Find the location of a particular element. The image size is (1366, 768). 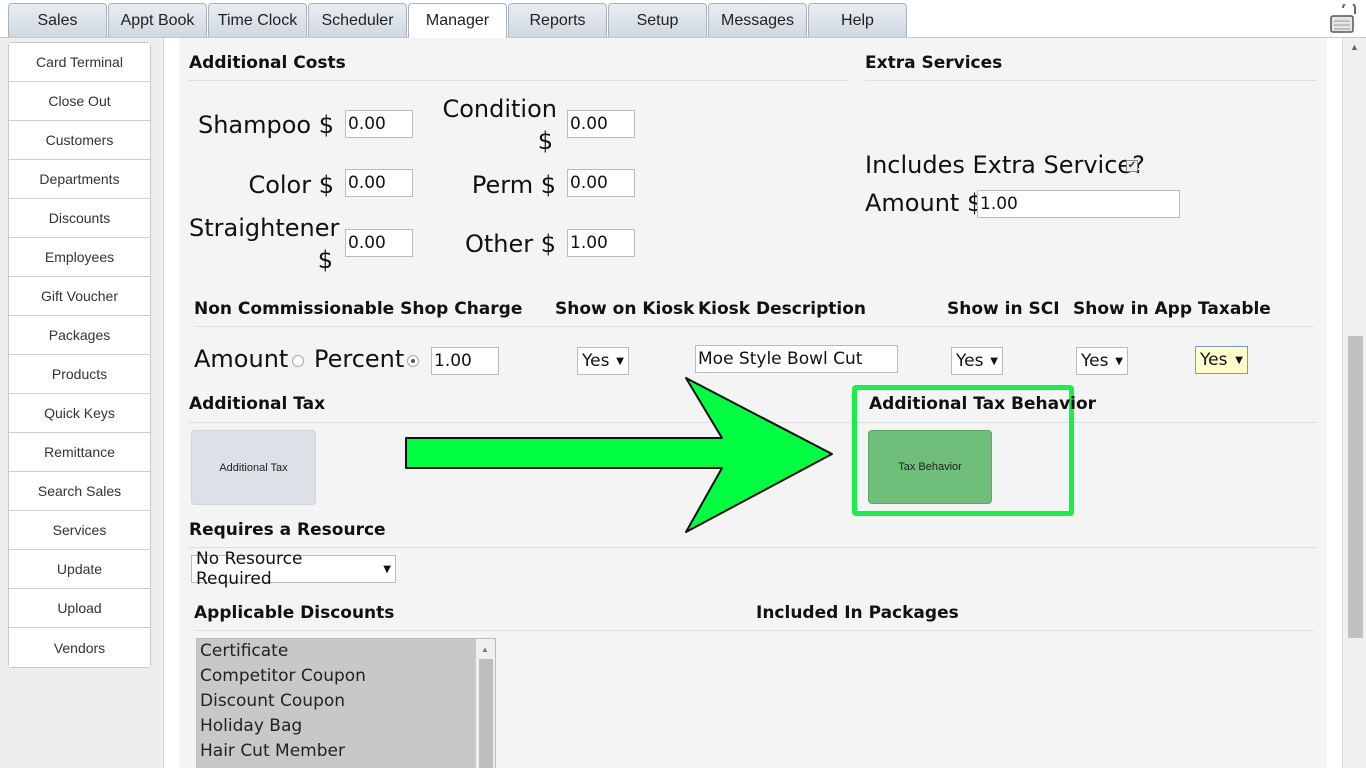

color-label: Color $ is located at coordinates (291, 185).